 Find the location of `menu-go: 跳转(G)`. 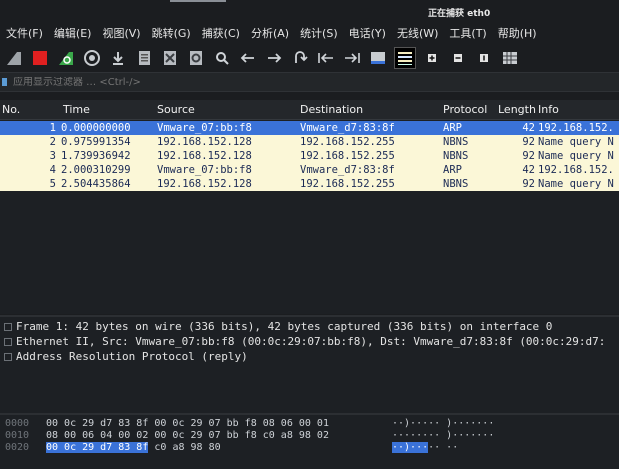

menu-go: 跳转(G) is located at coordinates (171, 33).